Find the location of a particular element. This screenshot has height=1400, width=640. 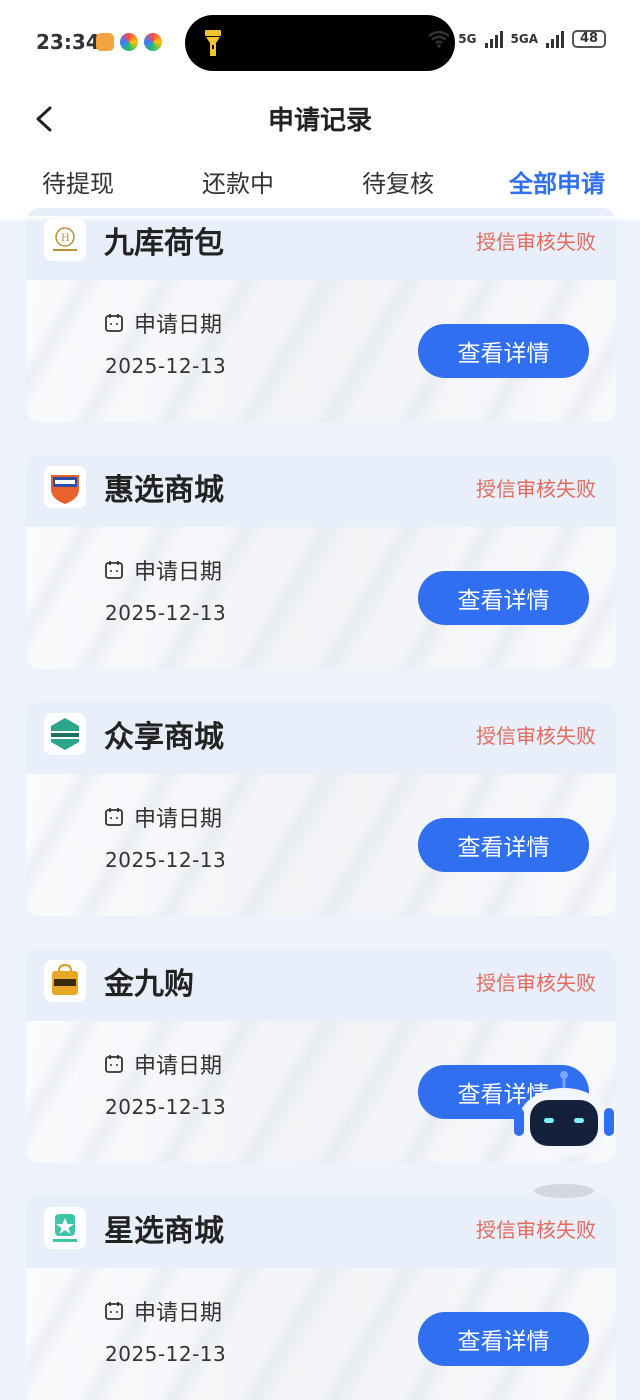

card-header: 惠选商城 授信审核失败 is located at coordinates (321, 491).